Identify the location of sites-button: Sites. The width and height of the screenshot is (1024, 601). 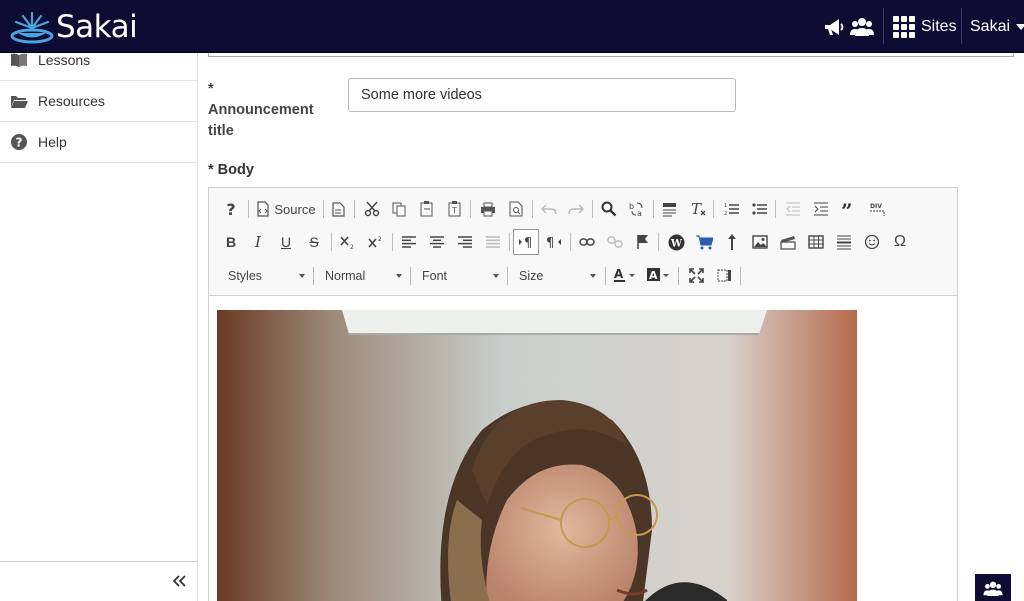
(925, 27).